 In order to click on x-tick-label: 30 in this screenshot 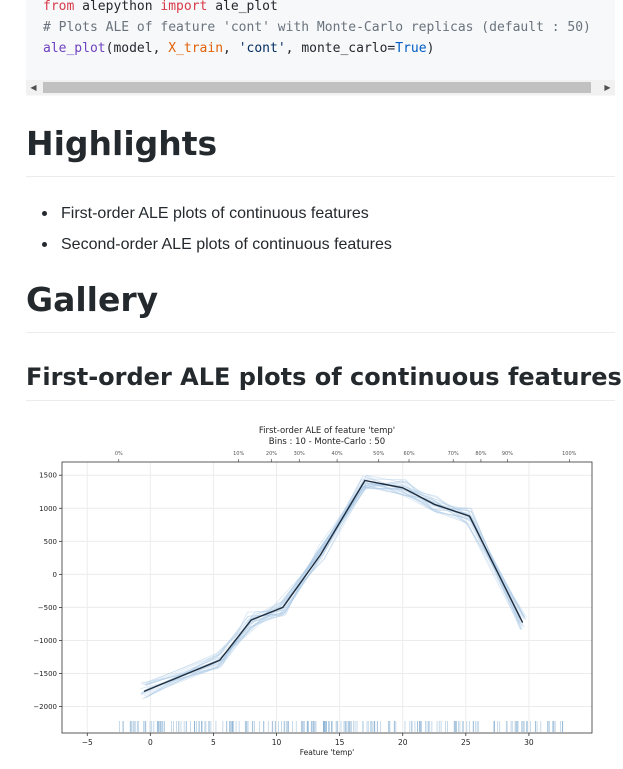, I will do `click(529, 742)`.